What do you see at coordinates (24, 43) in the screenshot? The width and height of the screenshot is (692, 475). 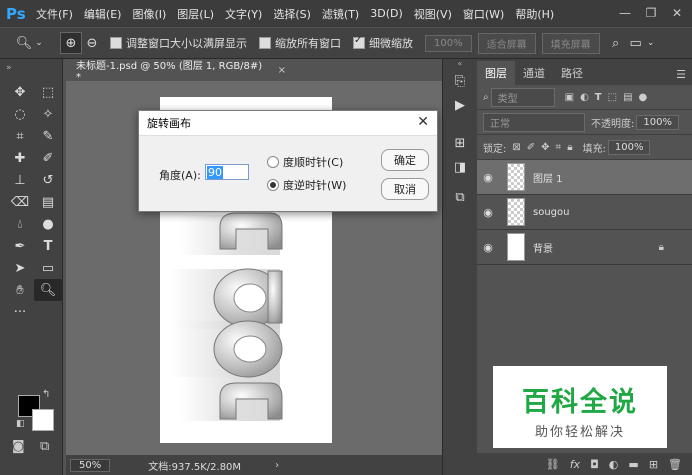 I see `zoom-tool-preset-icon: 🔍︎` at bounding box center [24, 43].